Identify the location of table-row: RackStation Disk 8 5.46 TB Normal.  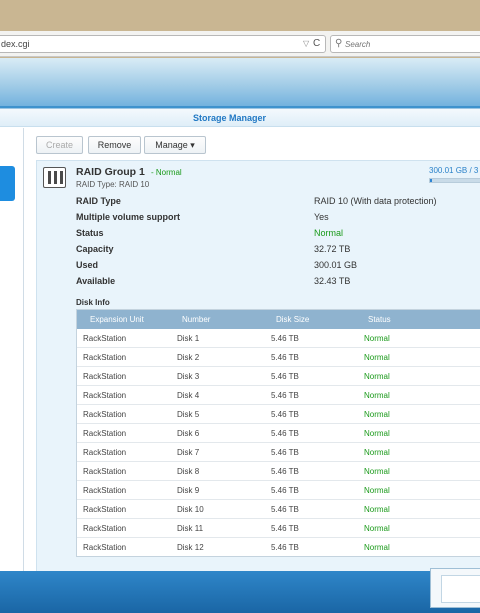
(278, 471).